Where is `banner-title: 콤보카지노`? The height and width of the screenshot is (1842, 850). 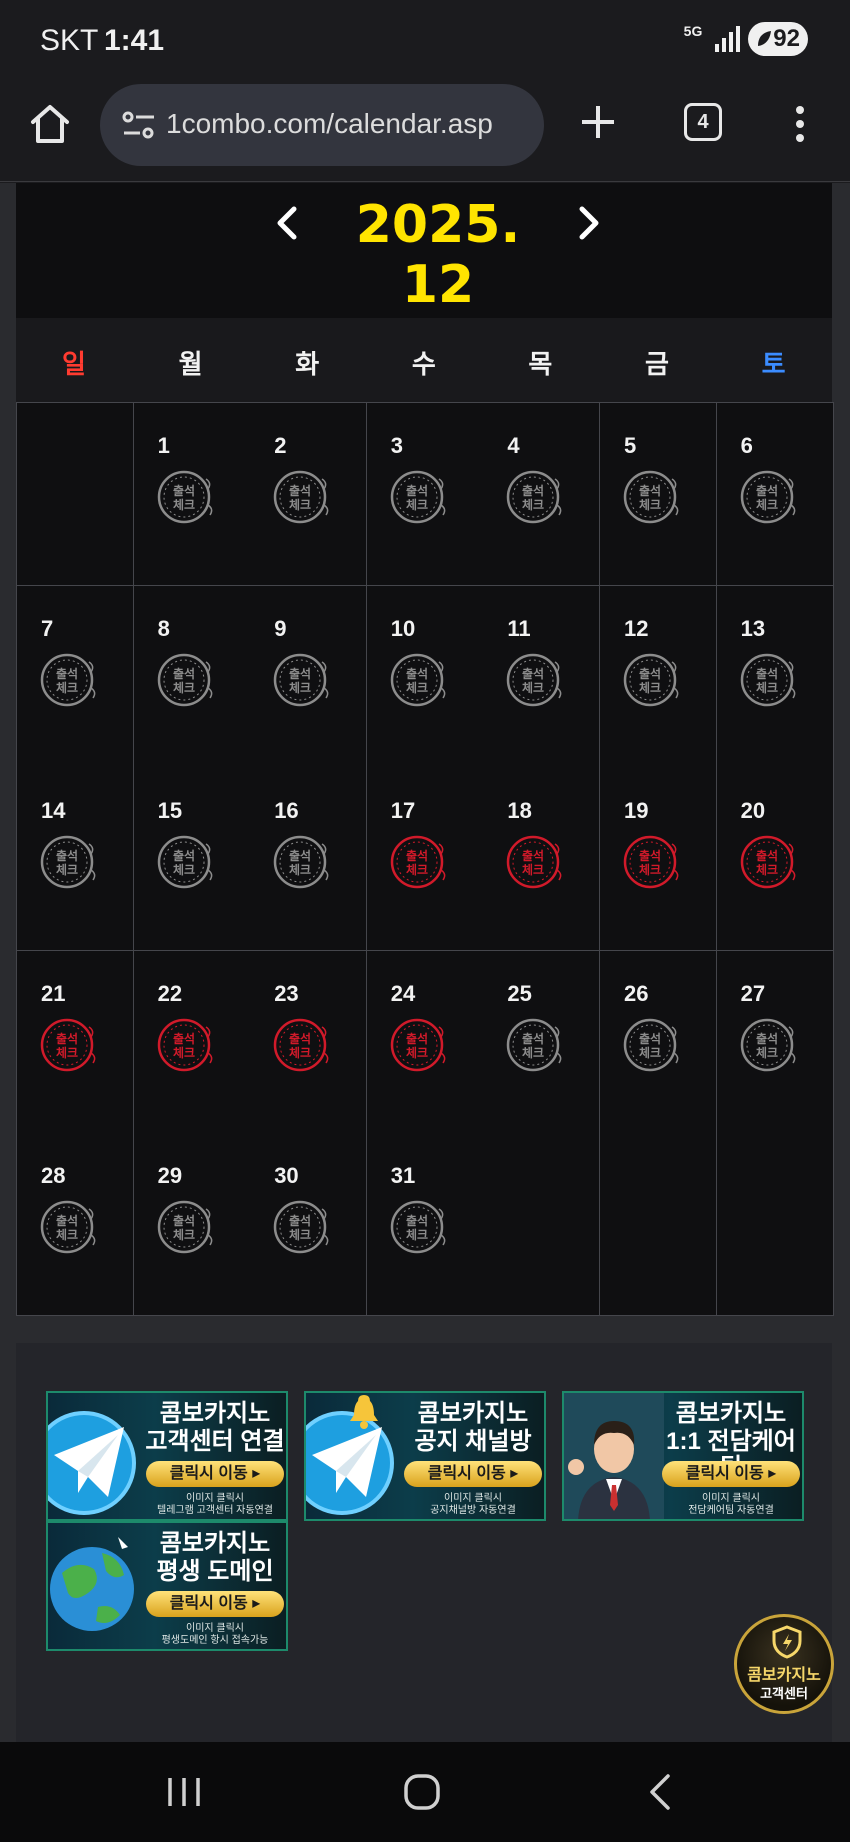 banner-title: 콤보카지노 is located at coordinates (215, 1543).